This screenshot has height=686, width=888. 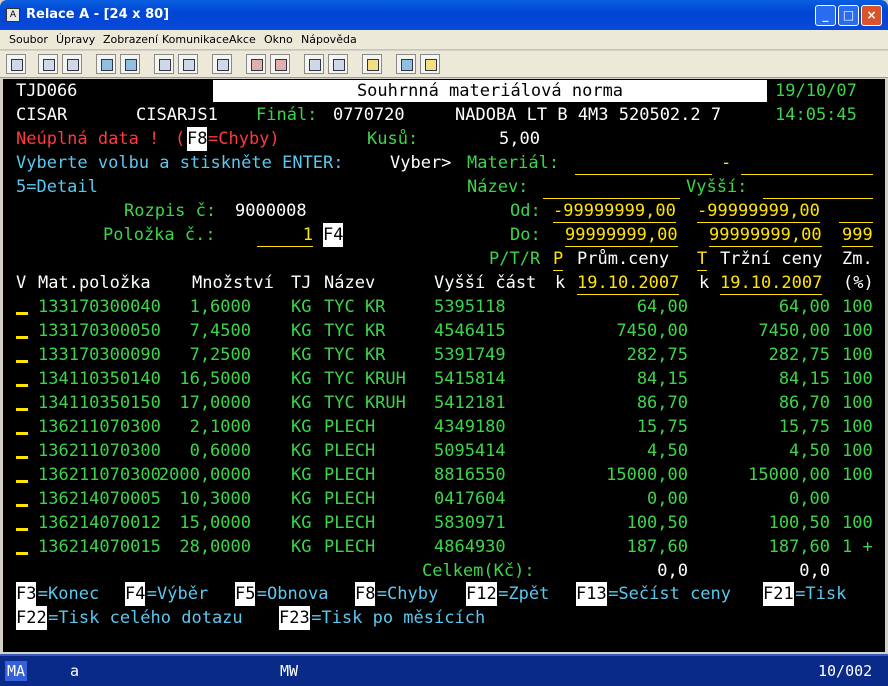 What do you see at coordinates (338, 64) in the screenshot?
I see `macro-icon` at bounding box center [338, 64].